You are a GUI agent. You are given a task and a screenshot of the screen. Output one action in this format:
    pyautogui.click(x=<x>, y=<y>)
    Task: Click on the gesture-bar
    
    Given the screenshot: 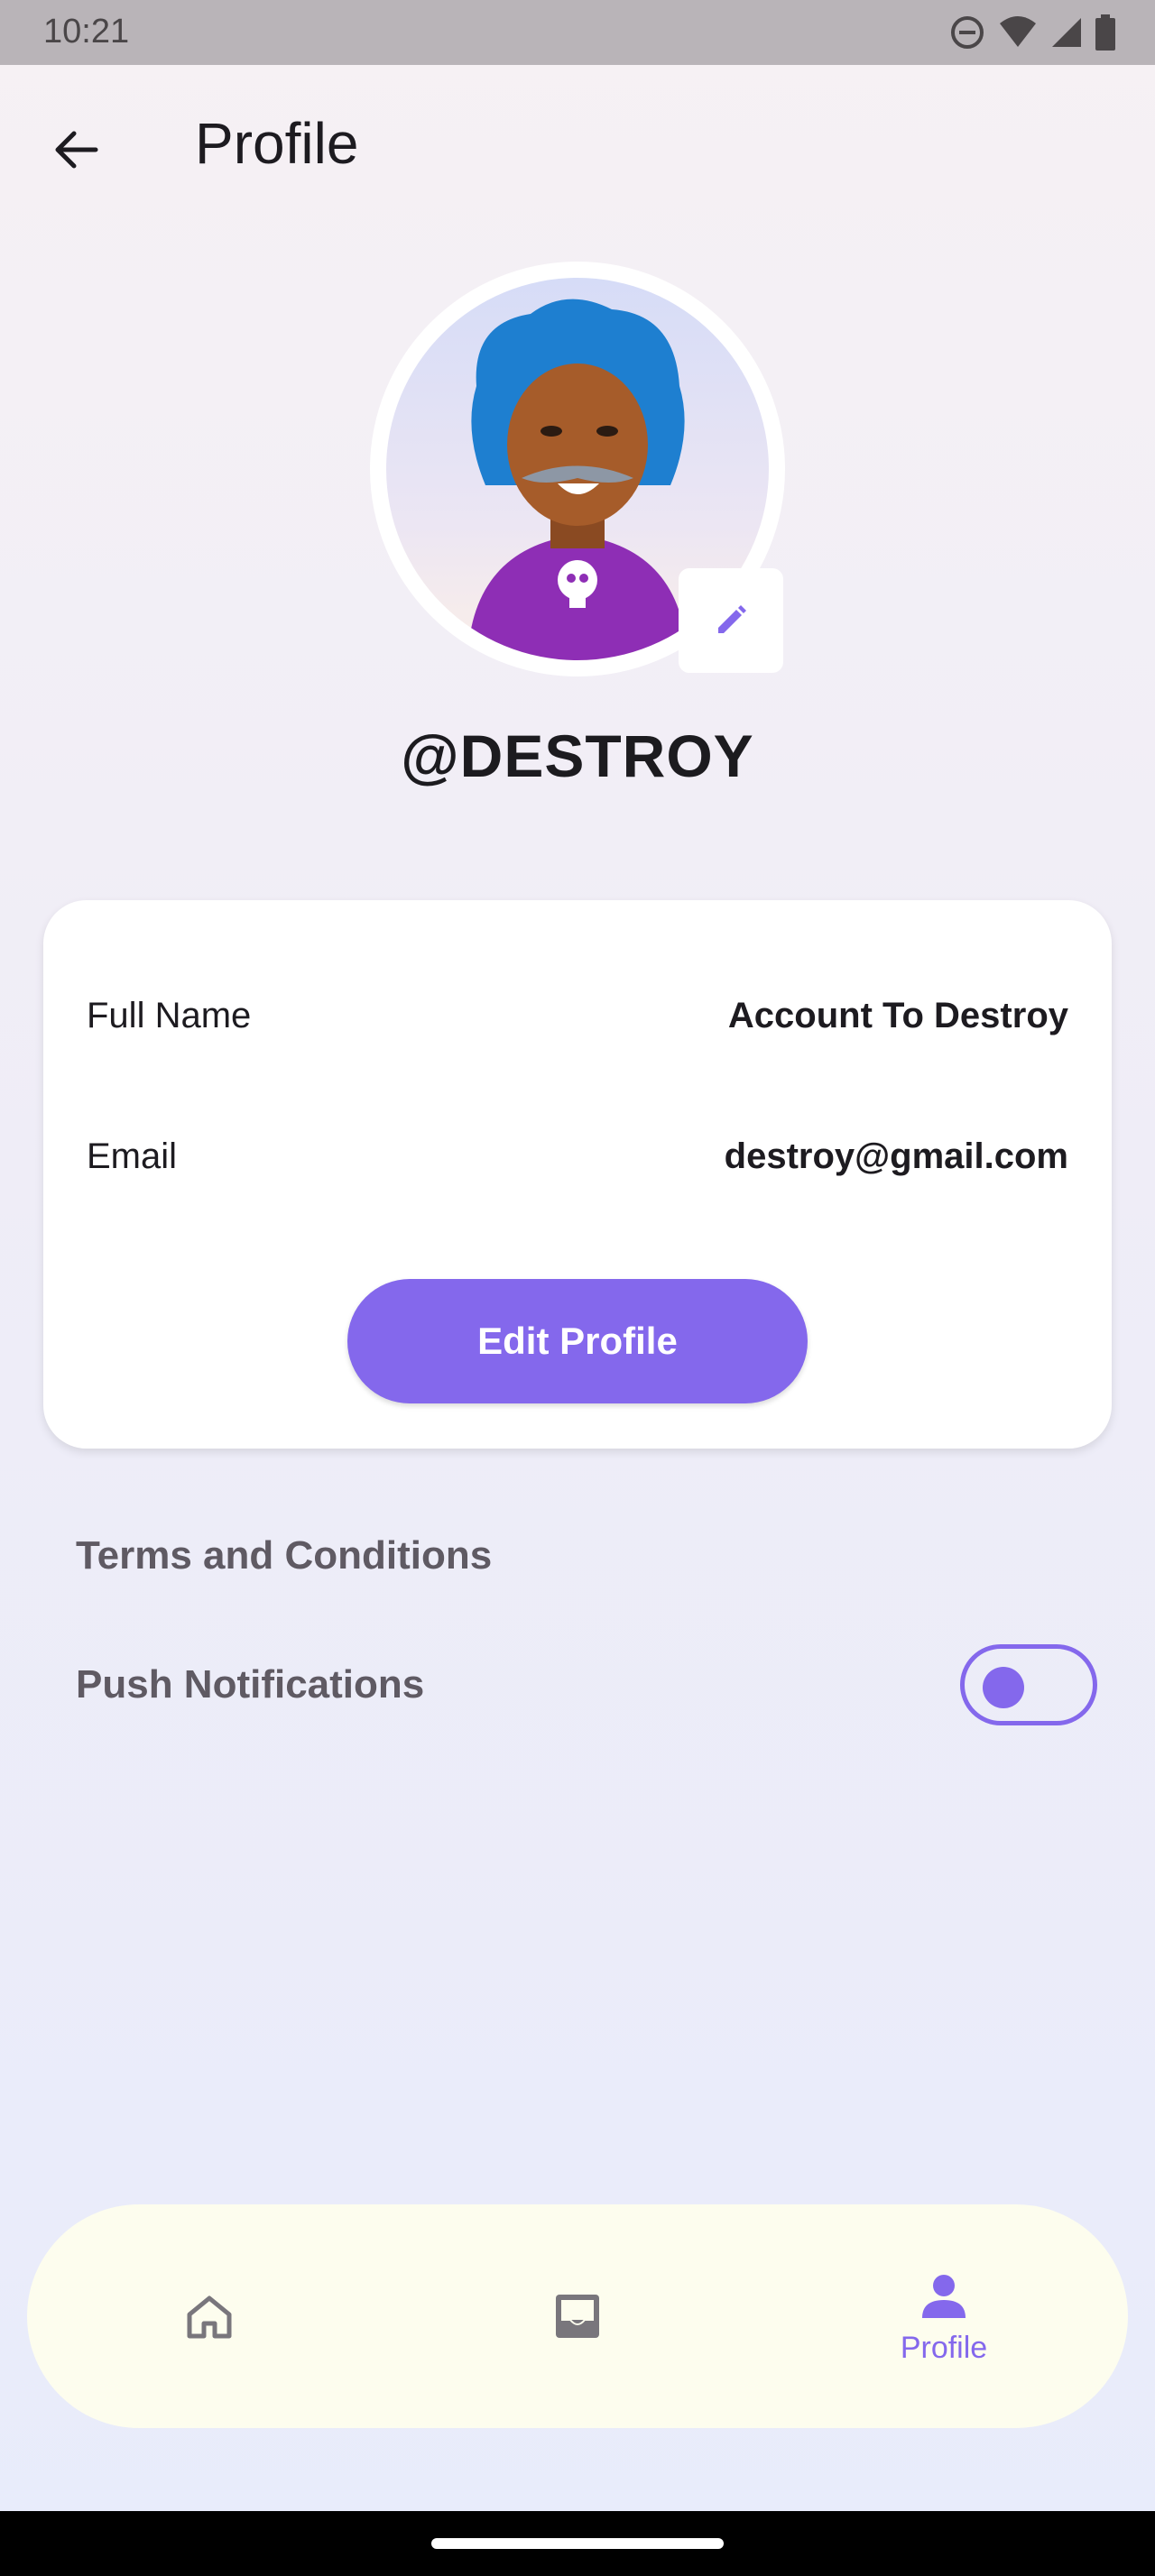 What is the action you would take?
    pyautogui.click(x=577, y=2543)
    